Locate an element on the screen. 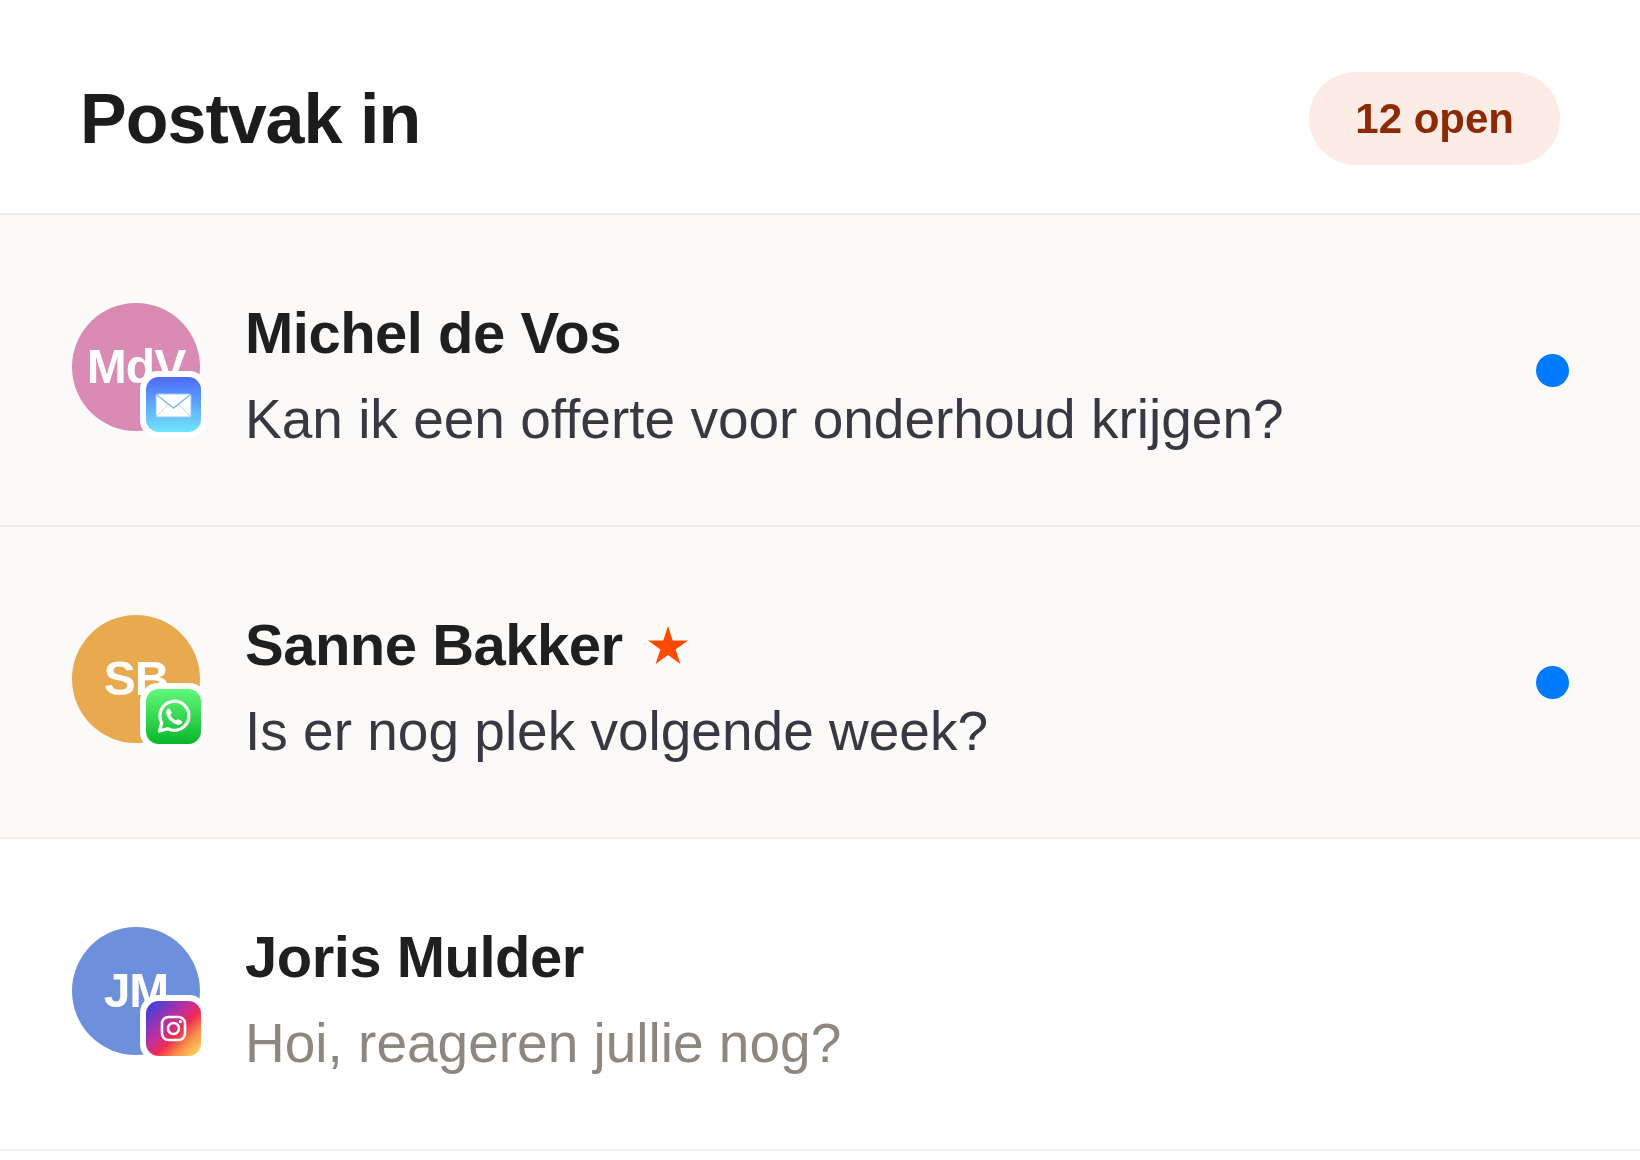  message-preview: Is er nog plek volgende week? is located at coordinates (617, 732).